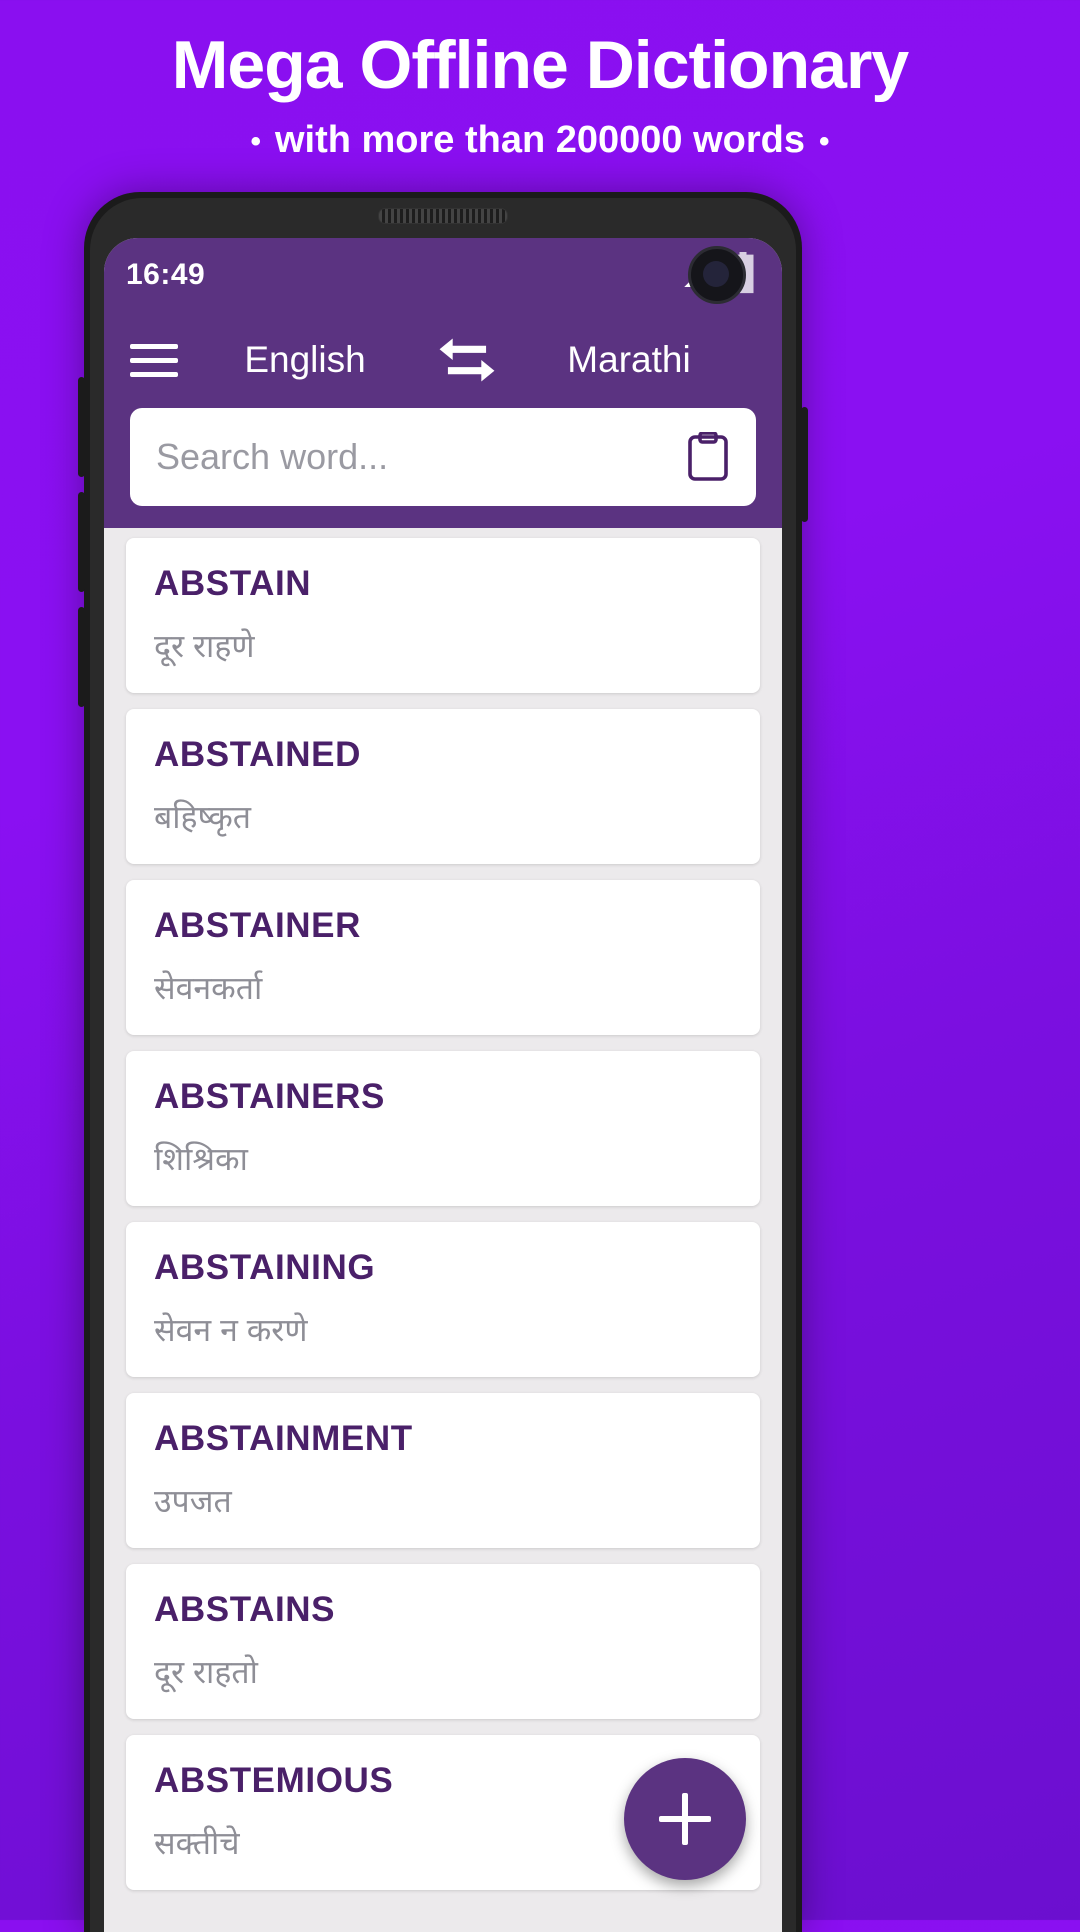  I want to click on word-meaning: दूर राहणे, so click(204, 646).